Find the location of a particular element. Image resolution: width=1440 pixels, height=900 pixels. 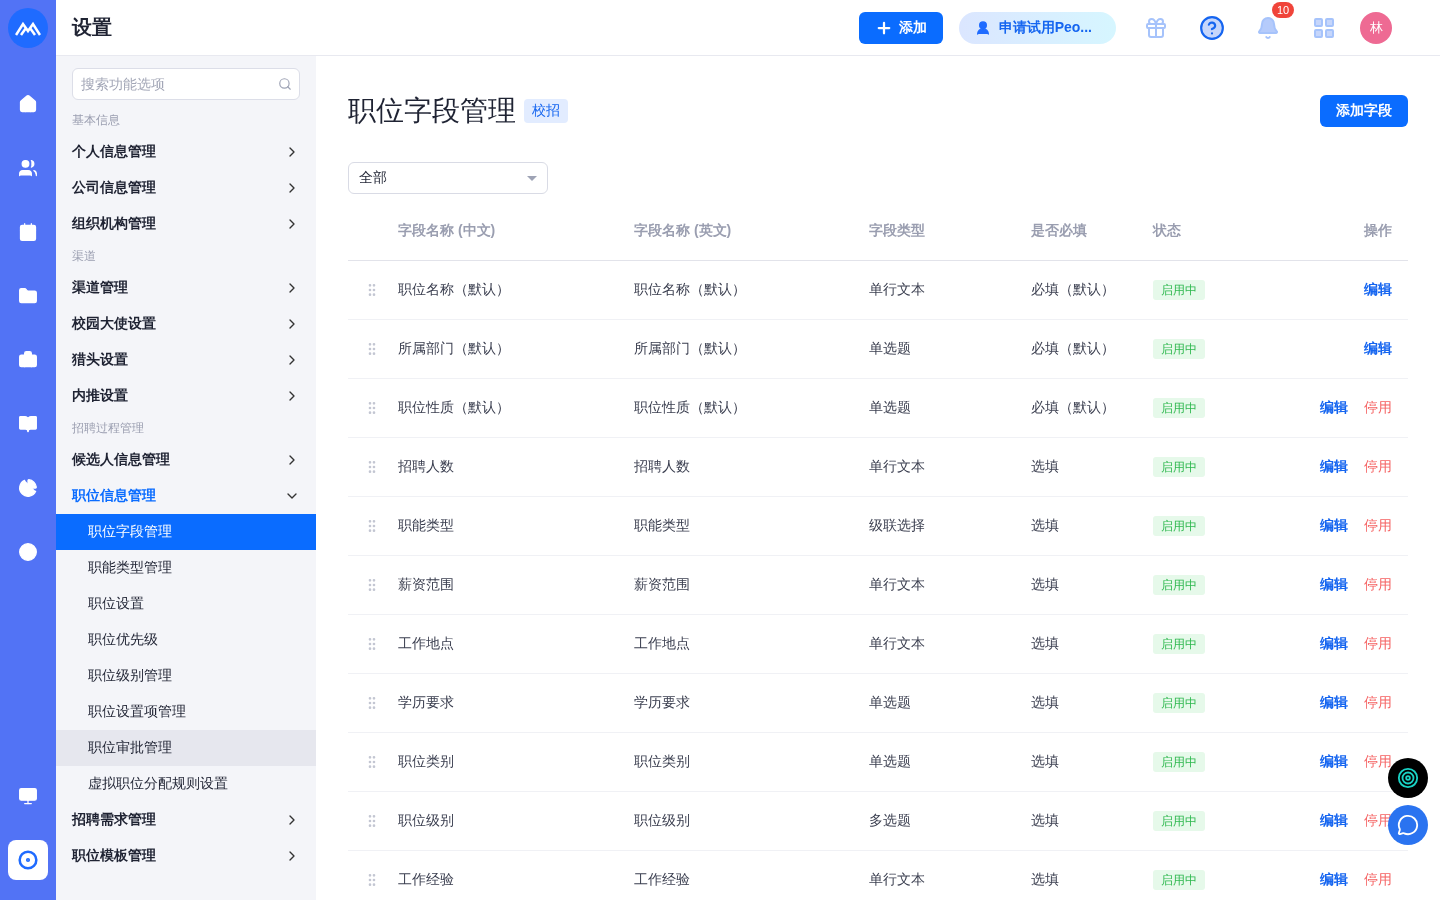

section-label: 渠道 is located at coordinates (84, 256).